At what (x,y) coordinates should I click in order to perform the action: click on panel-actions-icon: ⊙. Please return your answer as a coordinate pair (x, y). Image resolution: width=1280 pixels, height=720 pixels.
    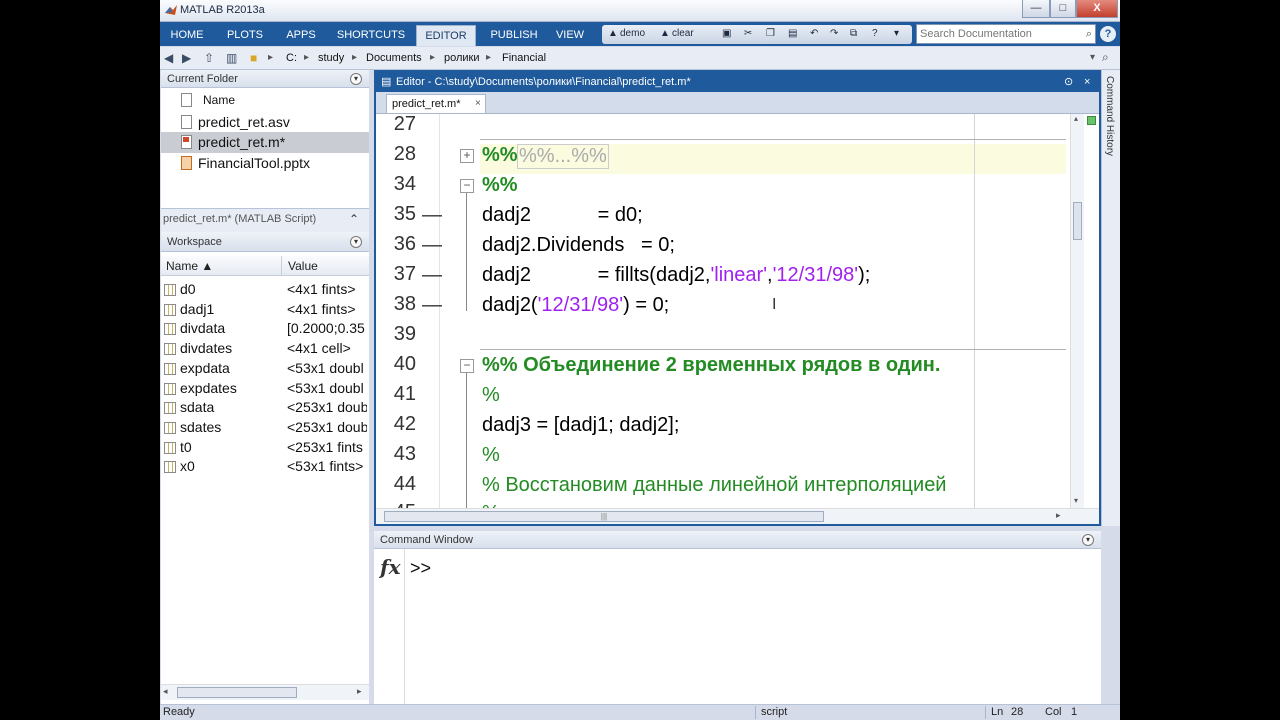
    Looking at the image, I should click on (1068, 82).